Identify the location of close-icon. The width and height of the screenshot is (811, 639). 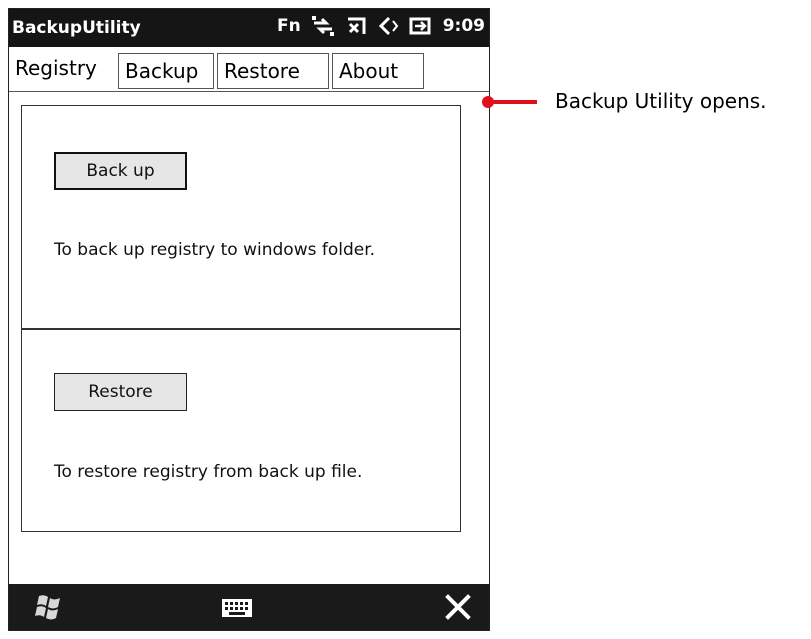
(458, 609).